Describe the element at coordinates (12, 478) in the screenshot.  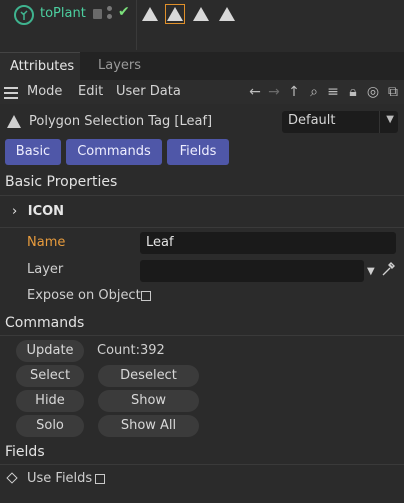
I see `keyframe-diamond-icon` at that location.